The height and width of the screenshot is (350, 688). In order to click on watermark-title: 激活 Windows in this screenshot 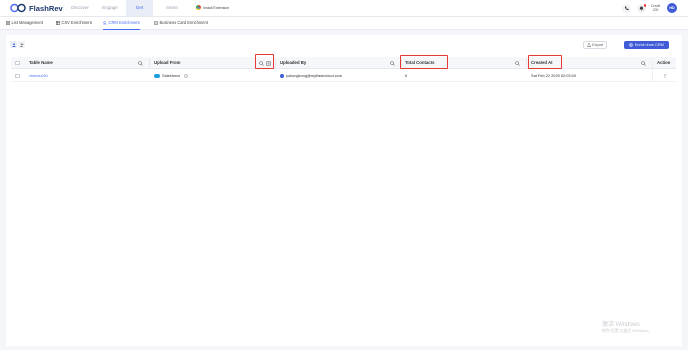, I will do `click(621, 325)`.